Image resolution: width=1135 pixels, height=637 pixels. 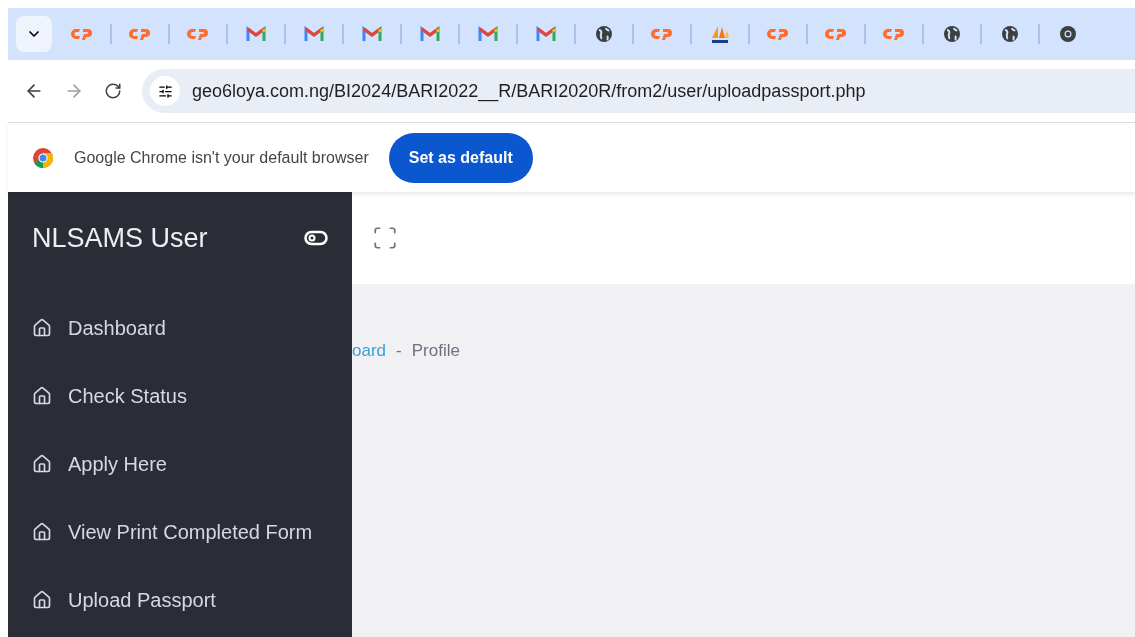 What do you see at coordinates (720, 34) in the screenshot?
I see `sail-logo-icon` at bounding box center [720, 34].